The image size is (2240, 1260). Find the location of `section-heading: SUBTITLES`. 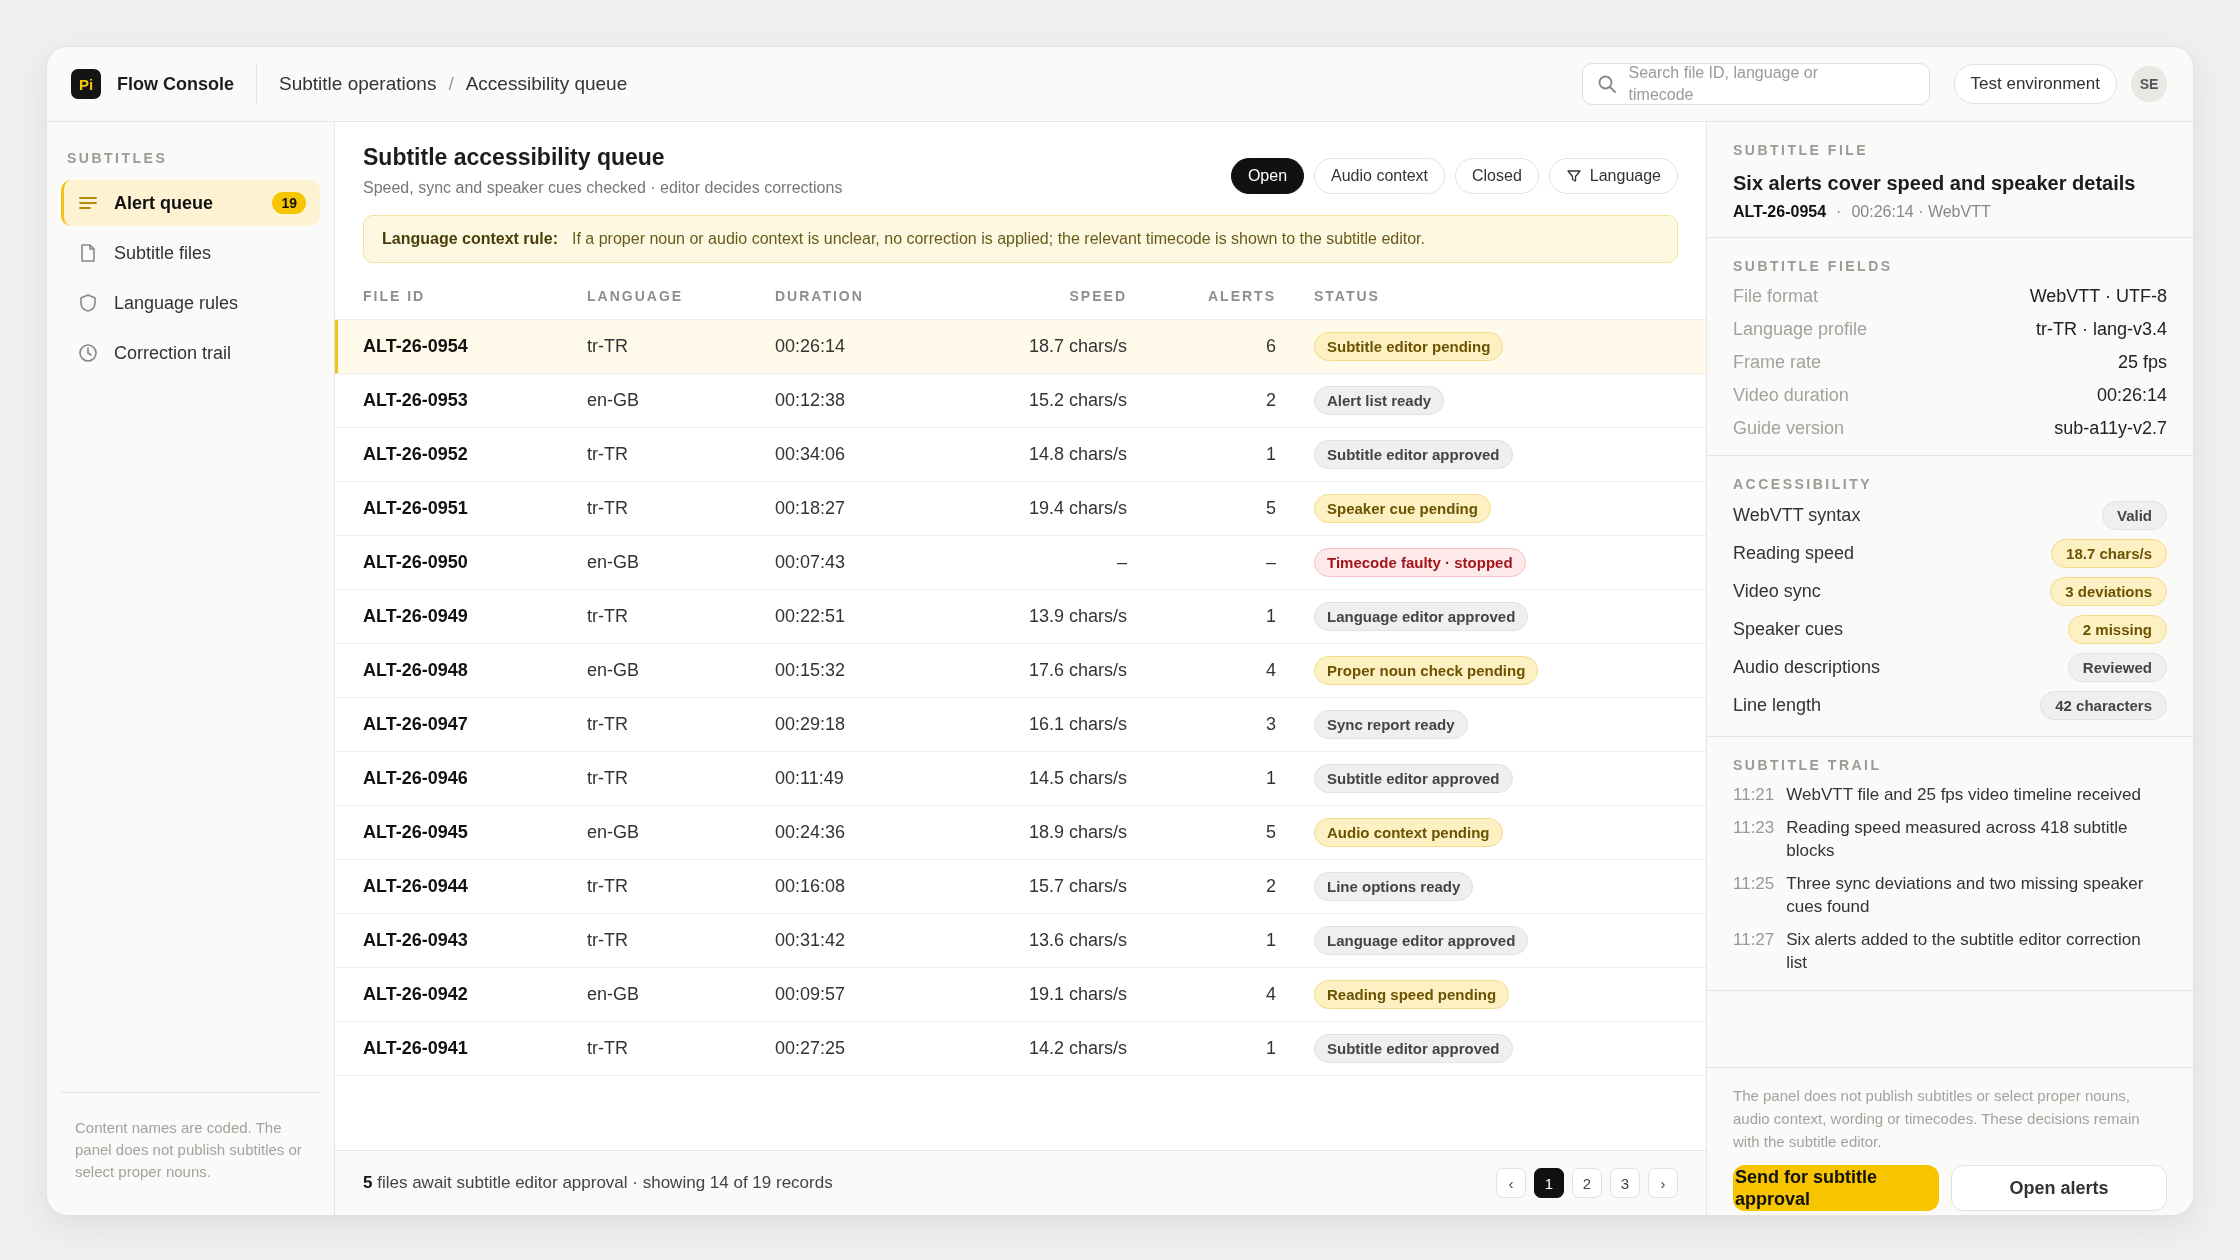

section-heading: SUBTITLES is located at coordinates (117, 159).